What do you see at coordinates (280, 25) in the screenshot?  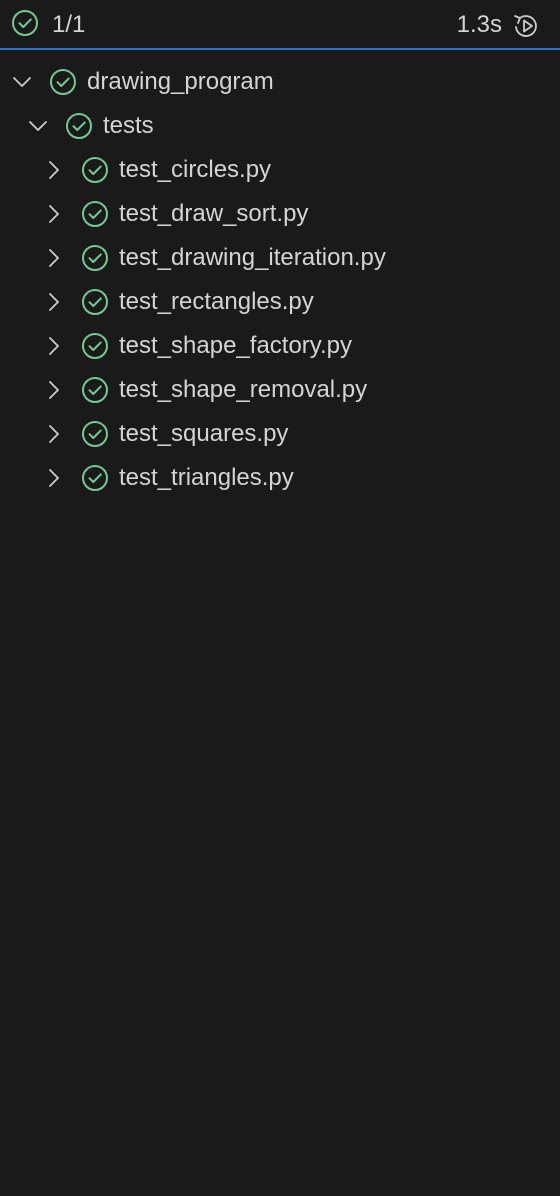 I see `test-results-header: 1/1 1.3s` at bounding box center [280, 25].